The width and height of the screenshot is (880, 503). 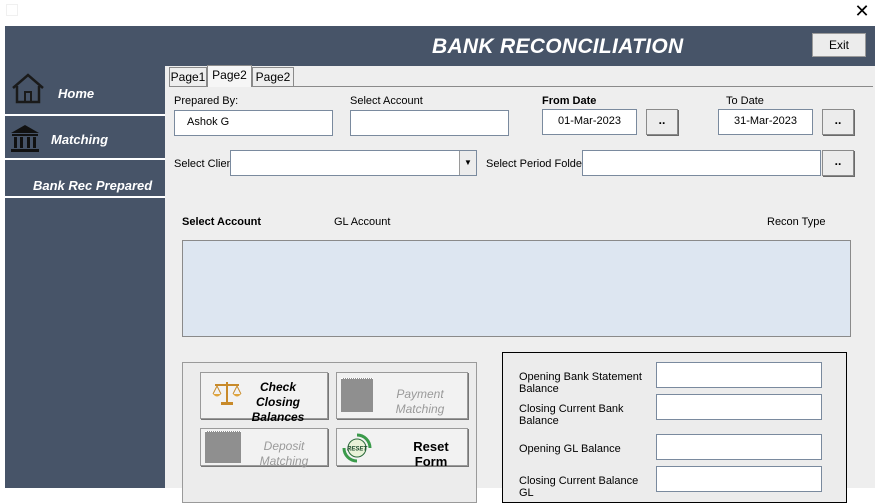 What do you see at coordinates (516, 288) in the screenshot?
I see `account-listbox` at bounding box center [516, 288].